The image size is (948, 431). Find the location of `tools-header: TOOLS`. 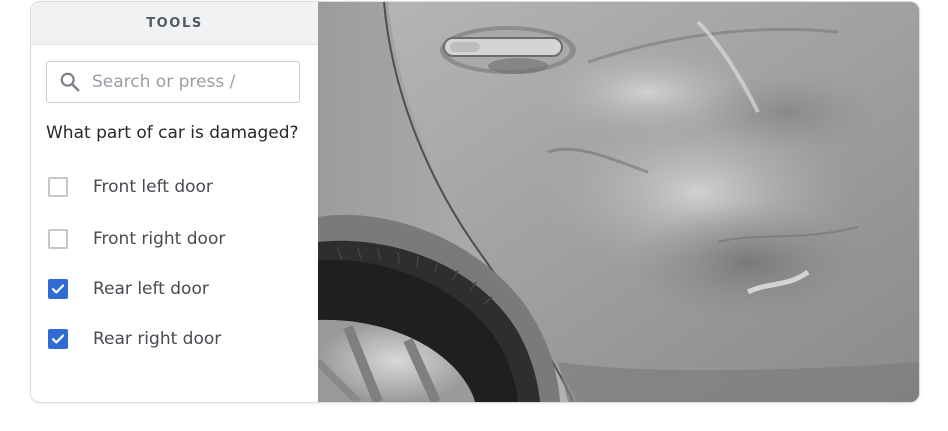

tools-header: TOOLS is located at coordinates (174, 23).